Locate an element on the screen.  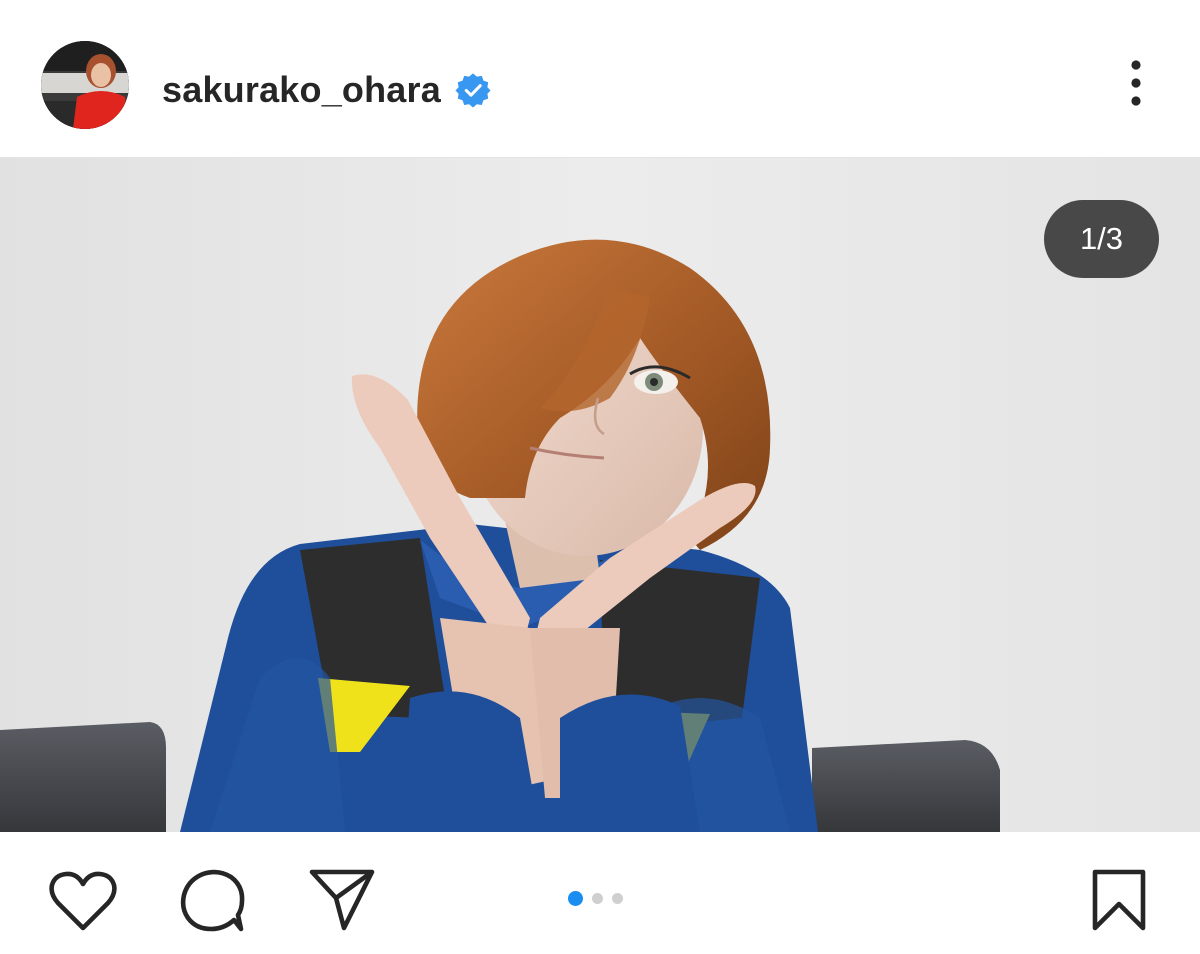
action-bar is located at coordinates (600, 893).